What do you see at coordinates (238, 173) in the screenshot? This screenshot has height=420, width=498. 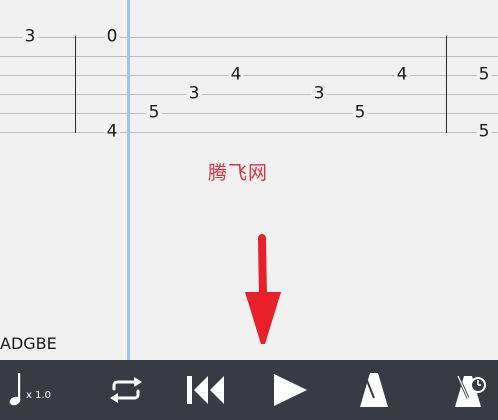 I see `watermark-text: 腾飞网` at bounding box center [238, 173].